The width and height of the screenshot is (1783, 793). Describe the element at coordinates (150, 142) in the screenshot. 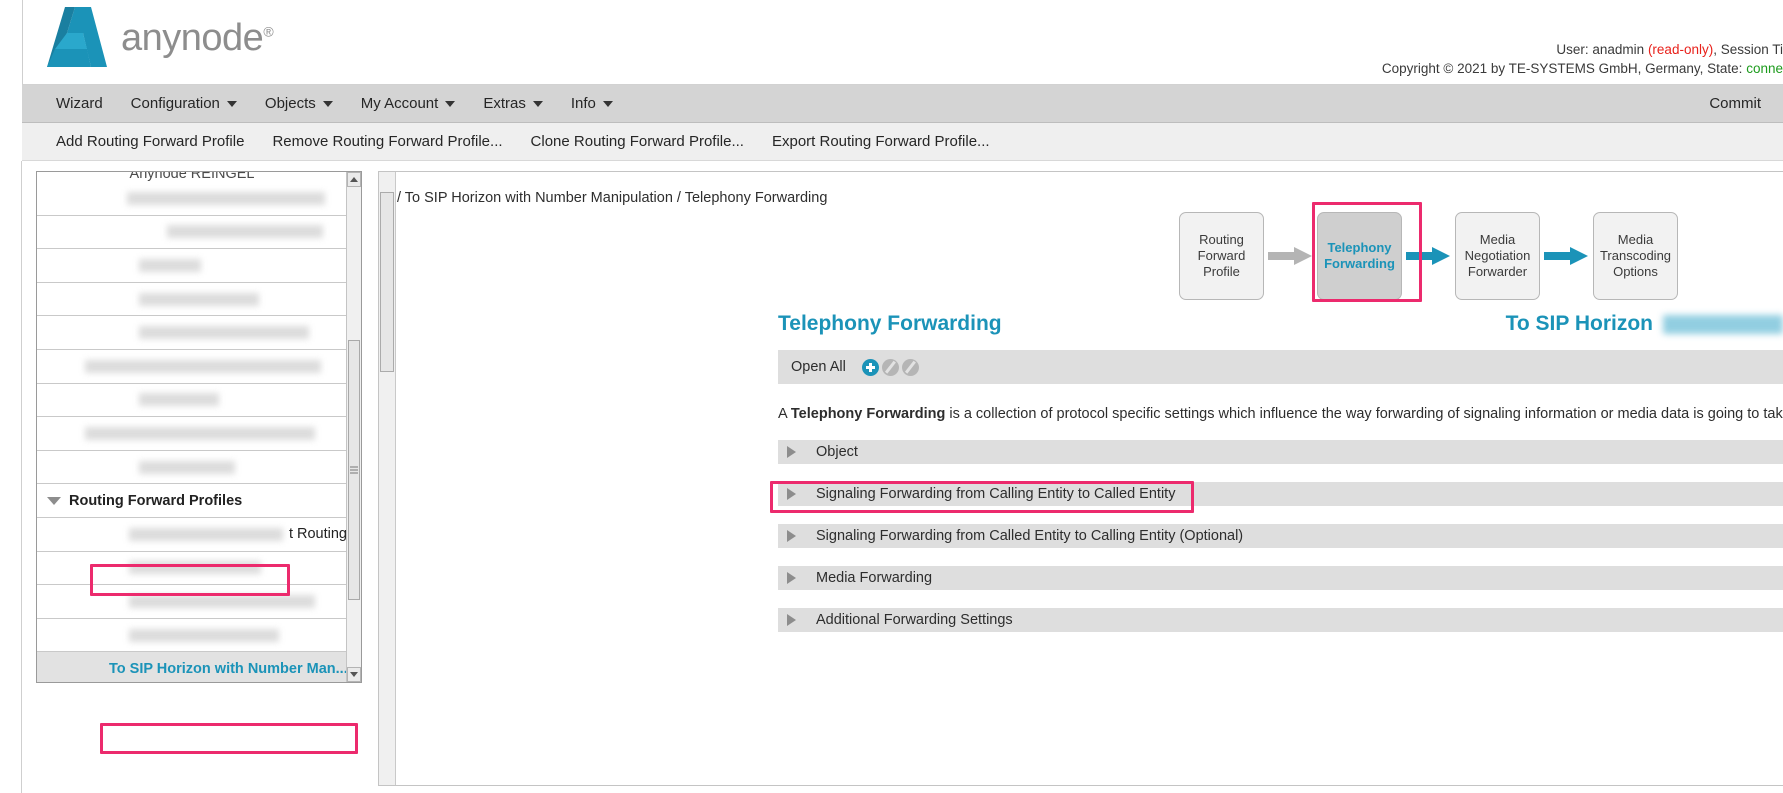

I see `add-routing-forward-profile-button: Add Routing Forward Profile` at that location.